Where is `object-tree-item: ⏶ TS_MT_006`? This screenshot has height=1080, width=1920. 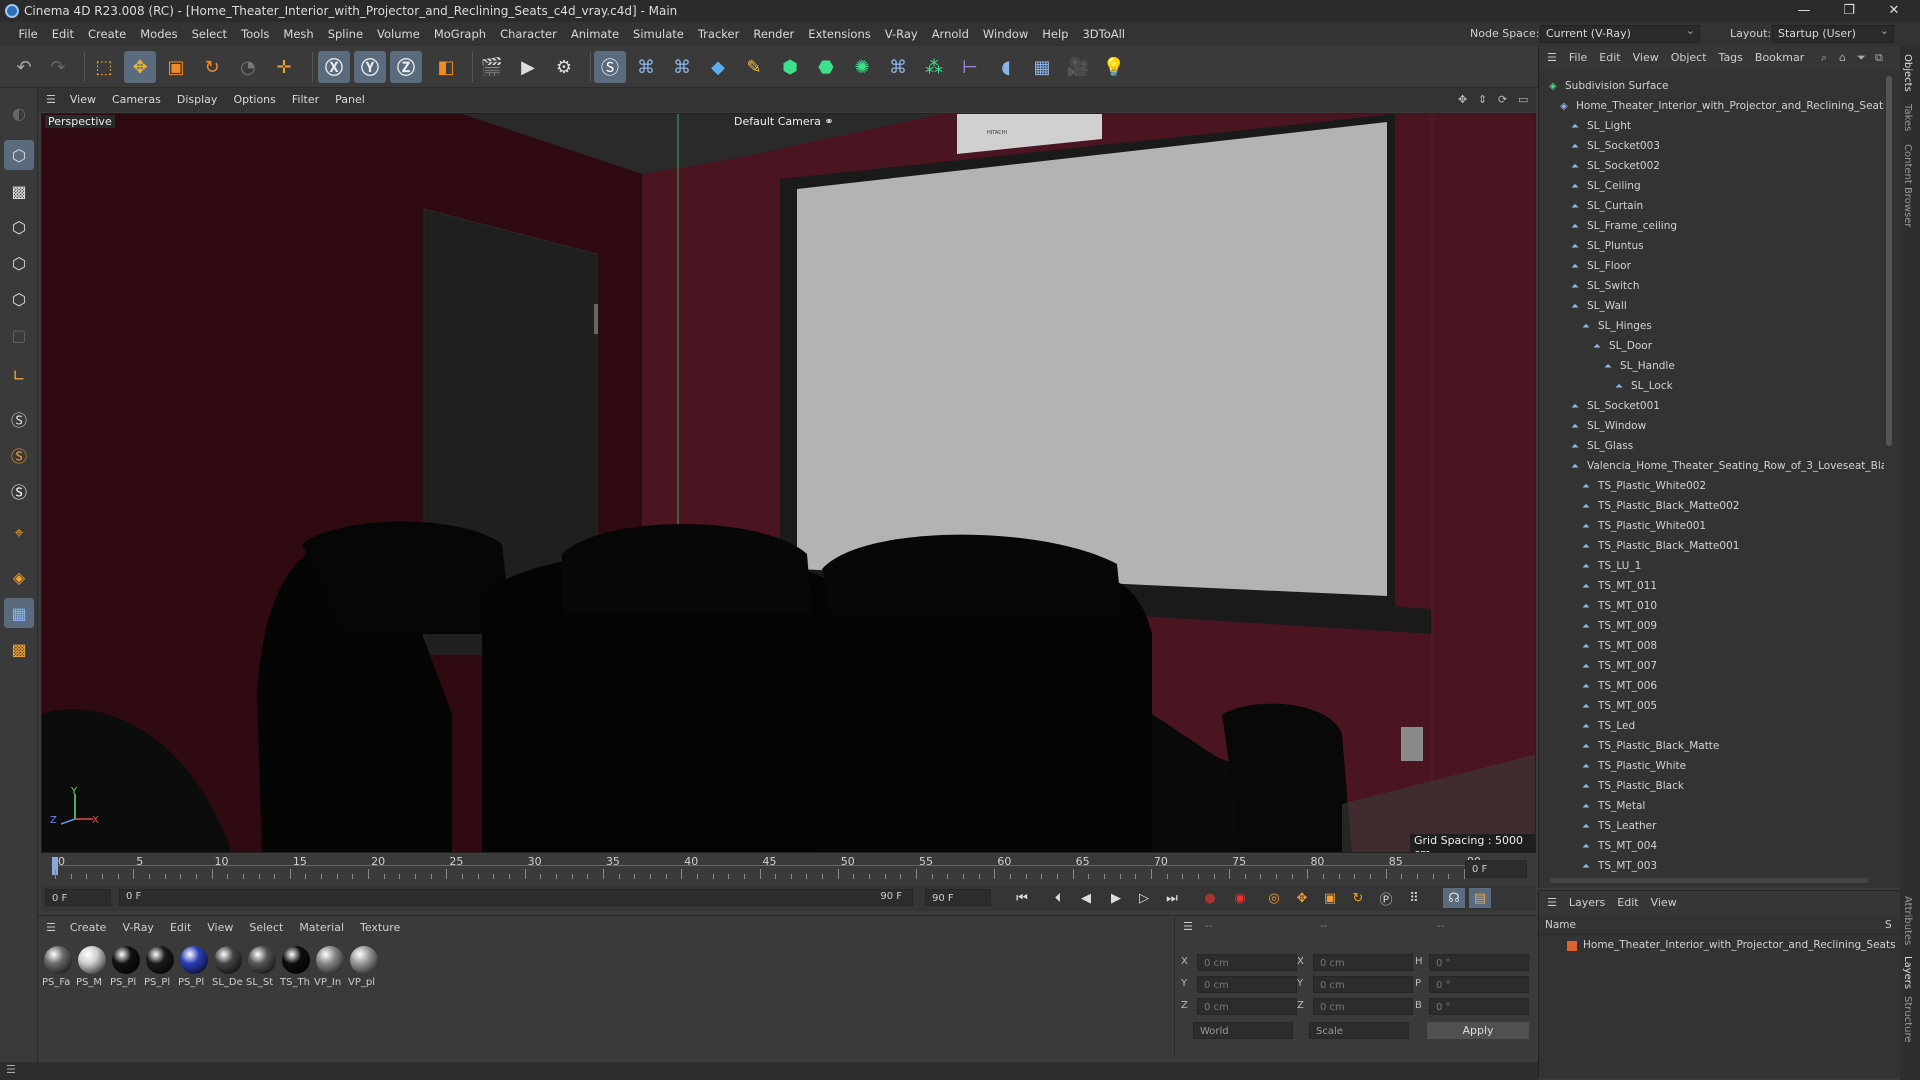
object-tree-item: ⏶ TS_MT_006 is located at coordinates (1619, 686).